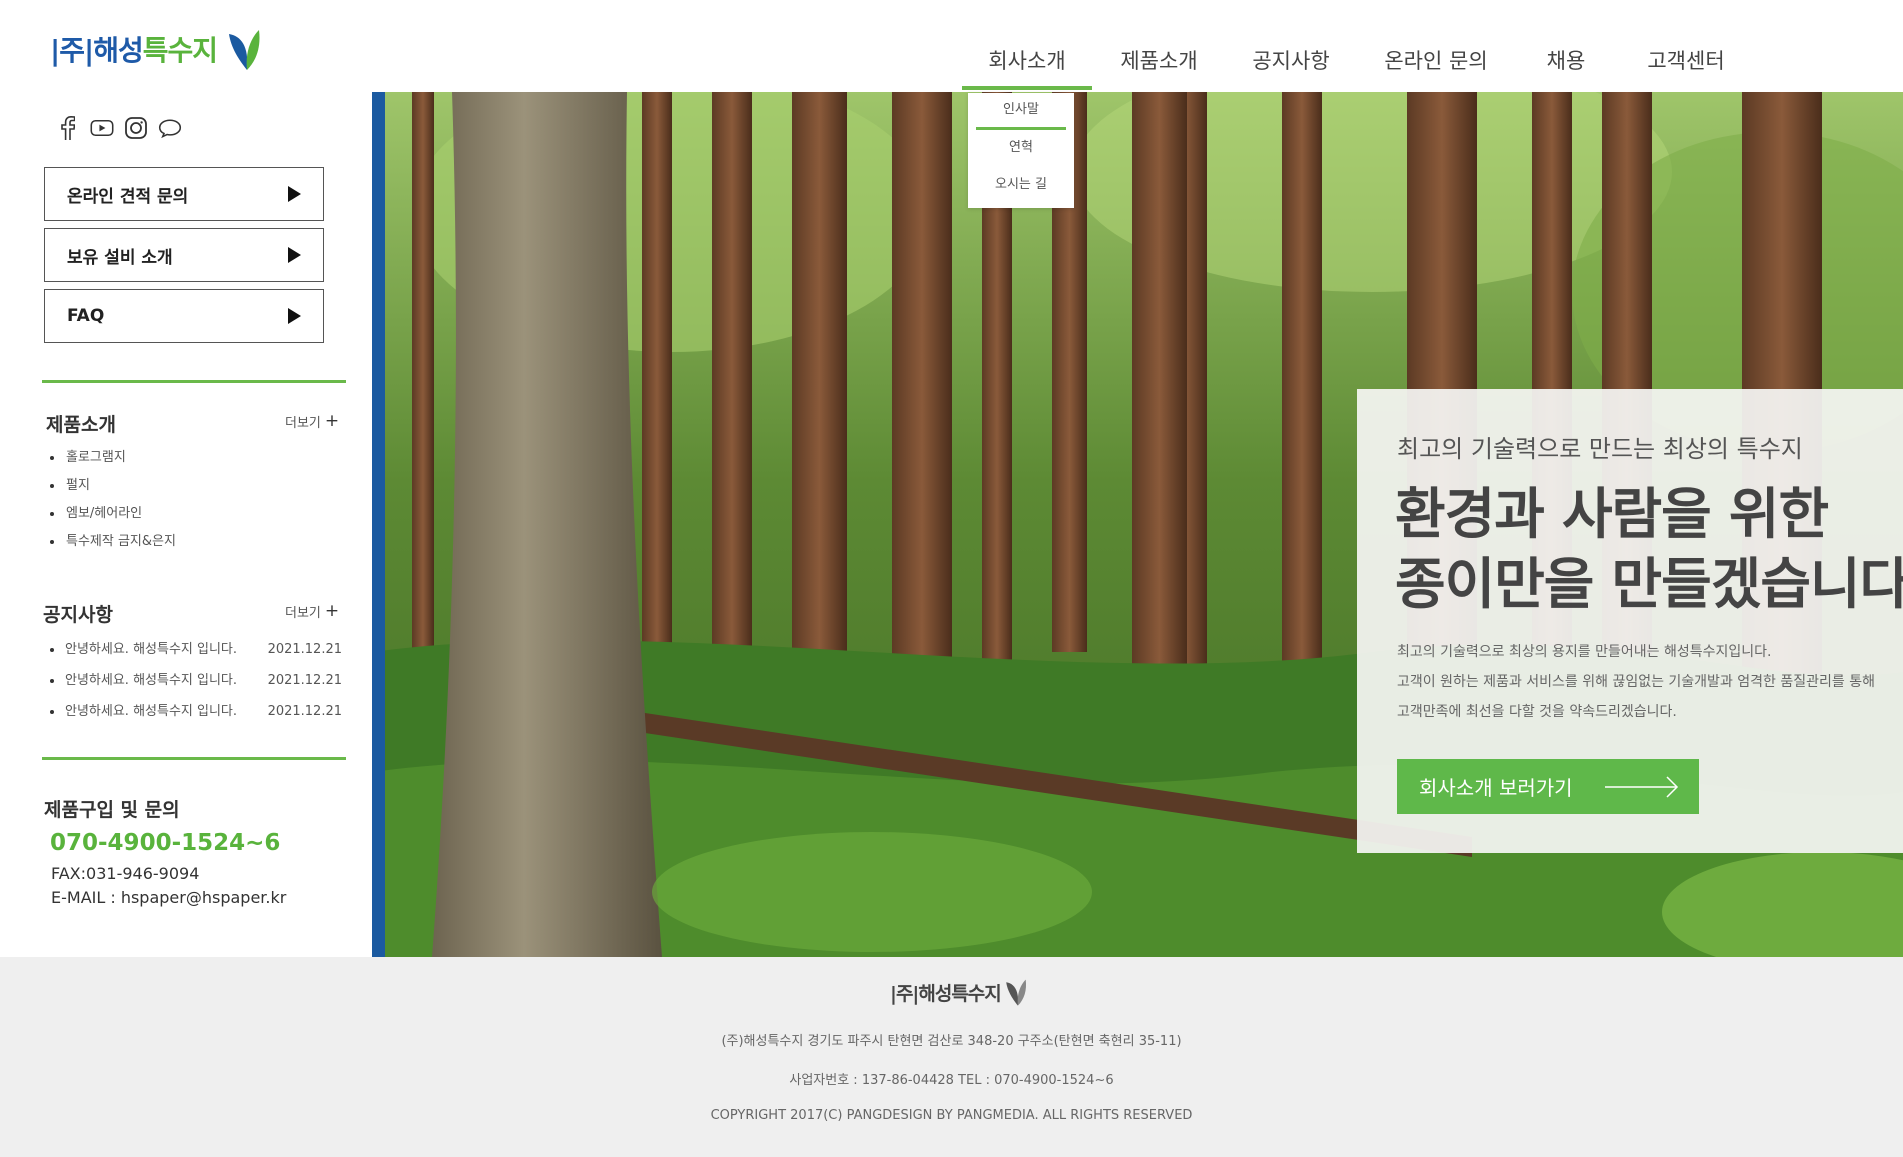 The image size is (1903, 1157). Describe the element at coordinates (935, 993) in the screenshot. I see `footer-logo-name-a: 해성` at that location.